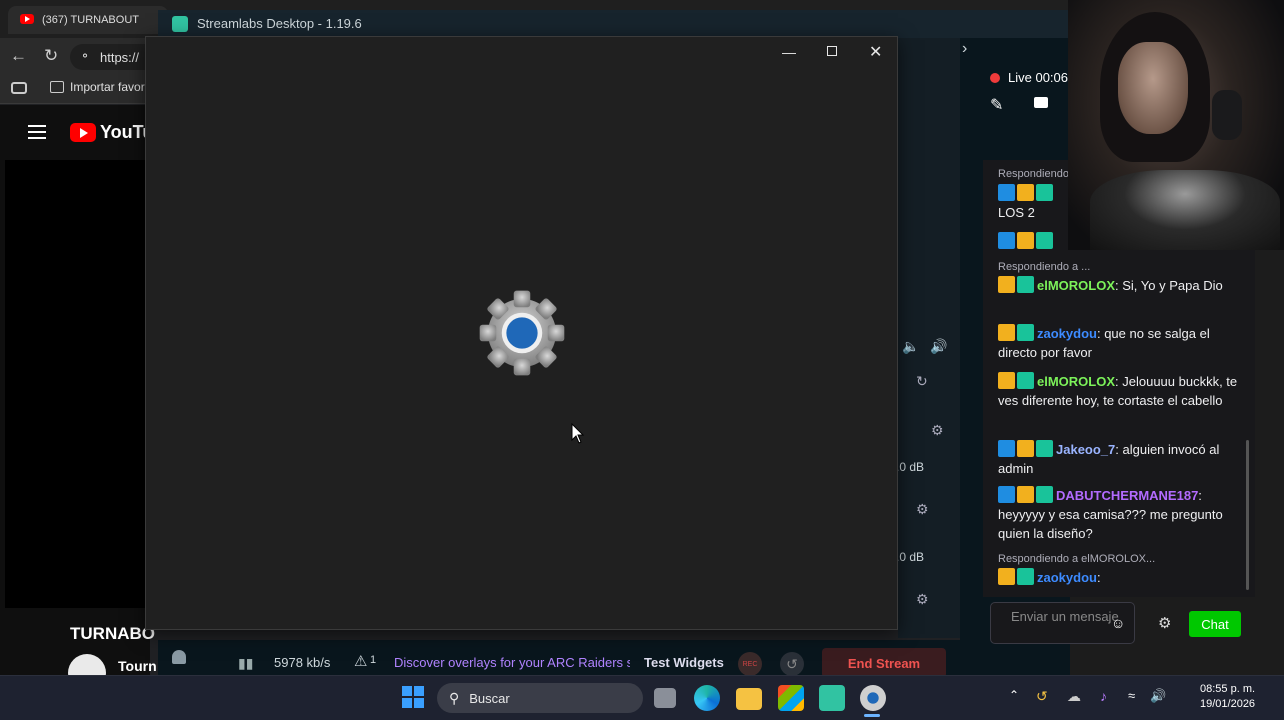 Image resolution: width=1284 pixels, height=720 pixels. Describe the element at coordinates (791, 698) in the screenshot. I see `microsoft-store-icon` at that location.